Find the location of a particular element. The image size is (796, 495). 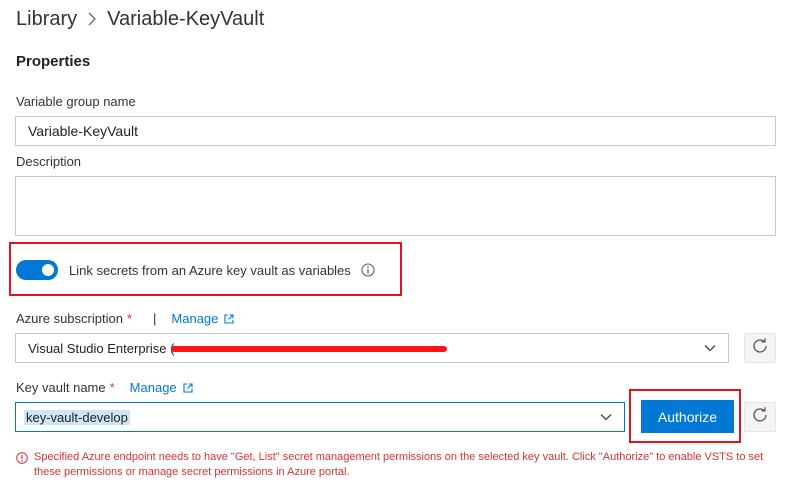

azure-subscription-label-row: Azure subscription * | Manage is located at coordinates (125, 318).